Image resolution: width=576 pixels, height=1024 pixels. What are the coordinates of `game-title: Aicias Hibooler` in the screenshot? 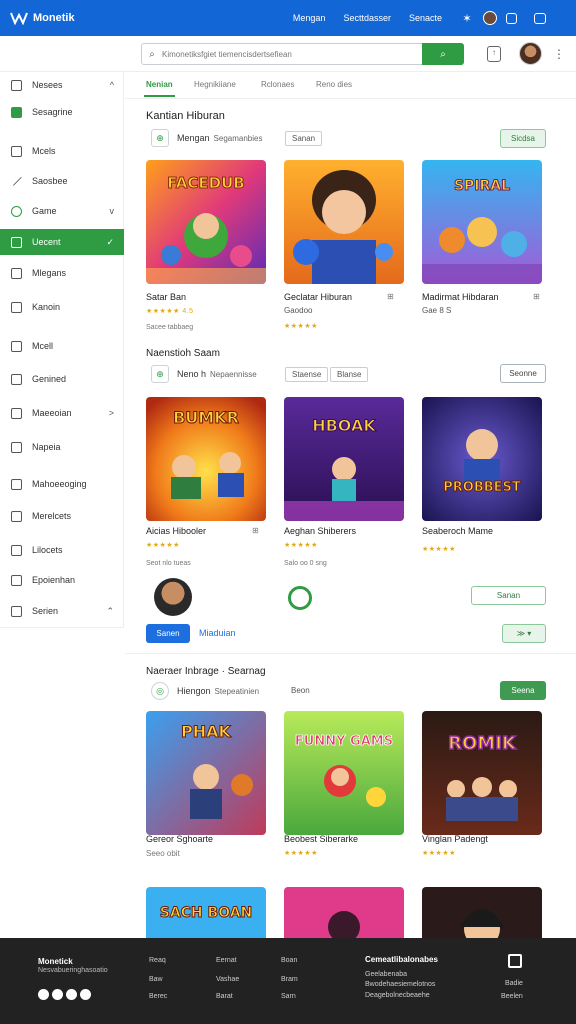 It's located at (176, 531).